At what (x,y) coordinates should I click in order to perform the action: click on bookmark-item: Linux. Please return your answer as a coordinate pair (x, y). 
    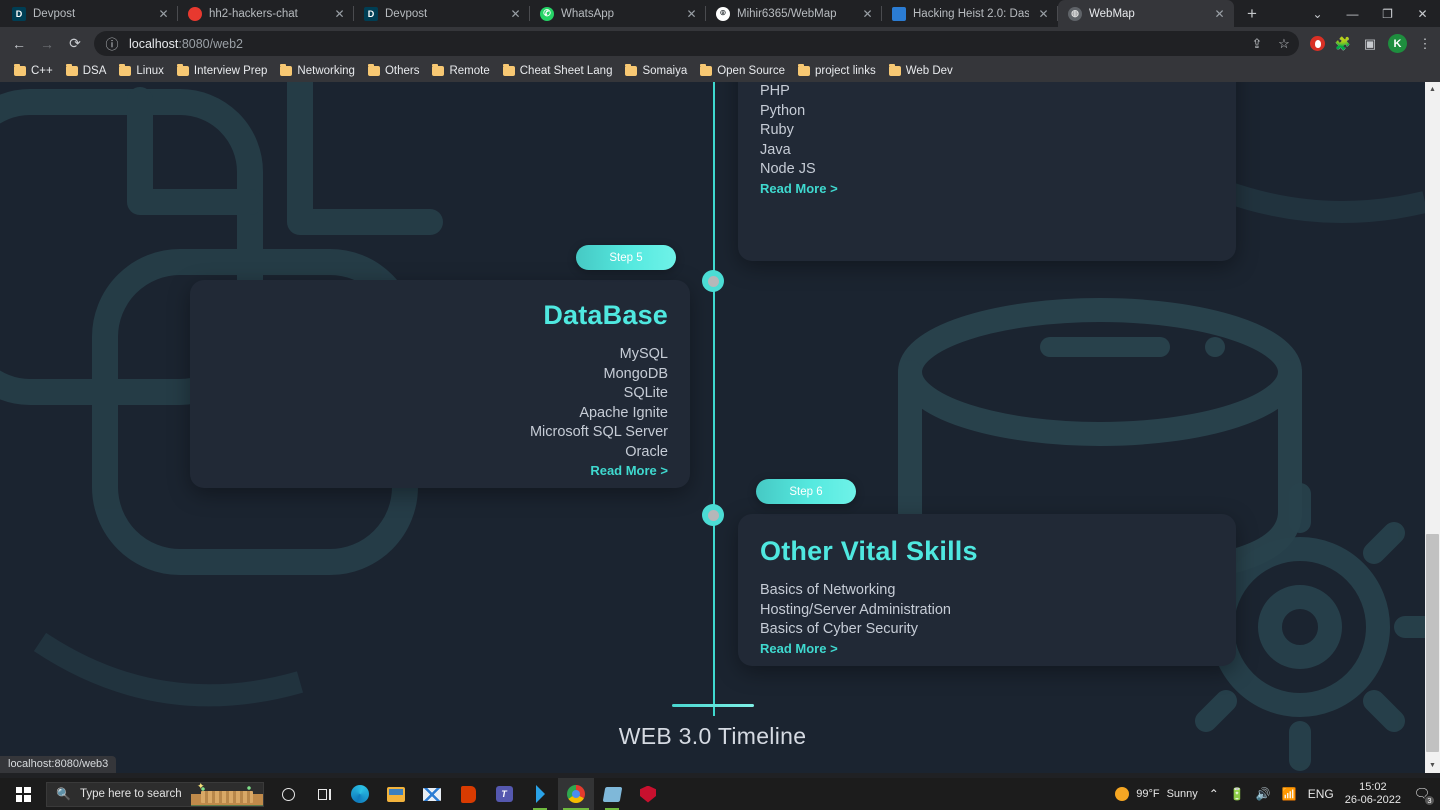
    Looking at the image, I should click on (141, 71).